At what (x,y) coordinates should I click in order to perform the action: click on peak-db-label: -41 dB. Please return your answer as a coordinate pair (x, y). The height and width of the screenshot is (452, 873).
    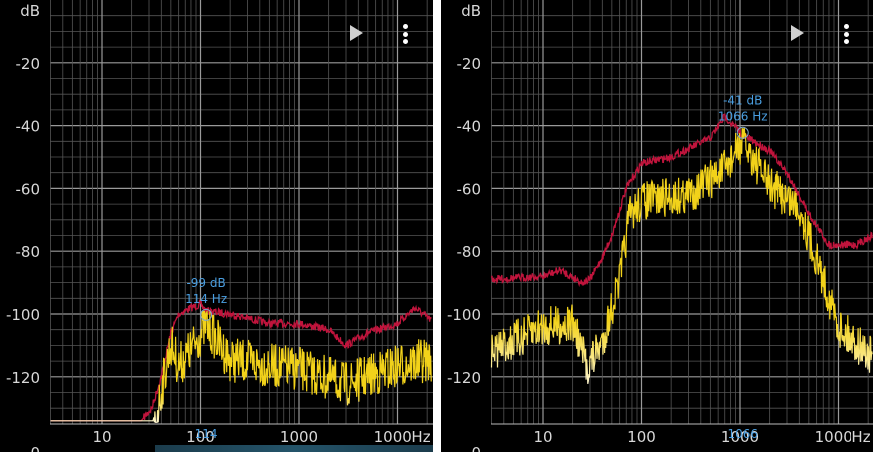
    Looking at the image, I should click on (742, 101).